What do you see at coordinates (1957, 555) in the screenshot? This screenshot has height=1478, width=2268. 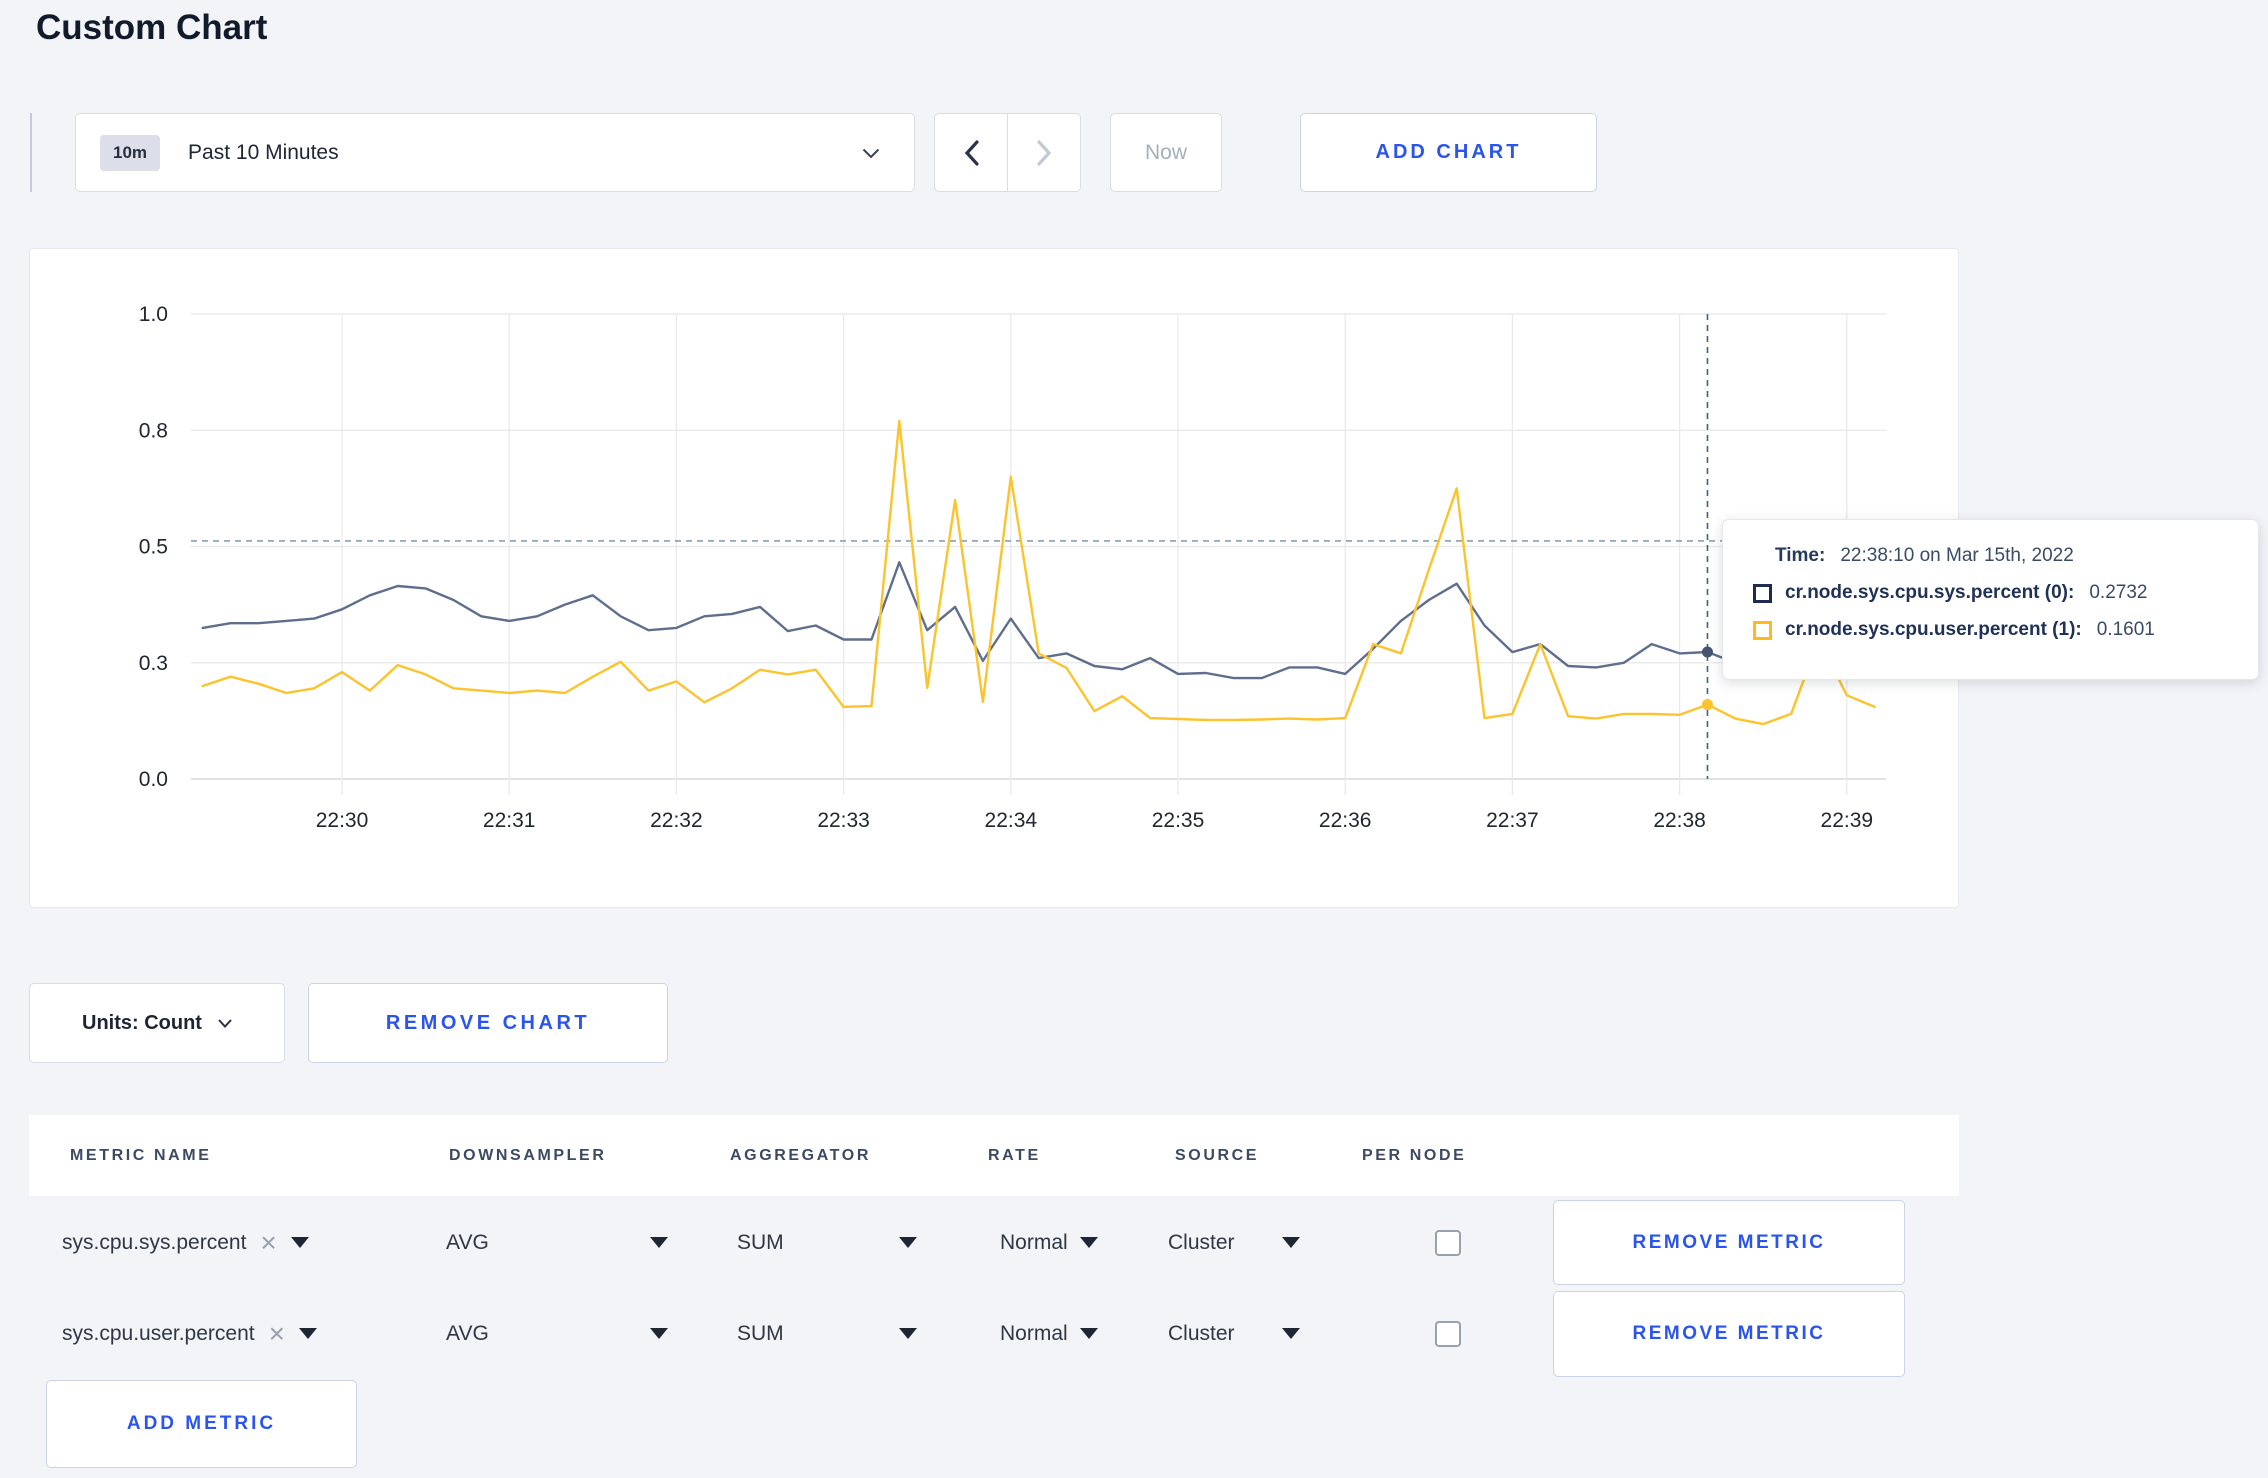 I see `tooltip-time-value: 22:38:10 on Mar 15th, 2022` at bounding box center [1957, 555].